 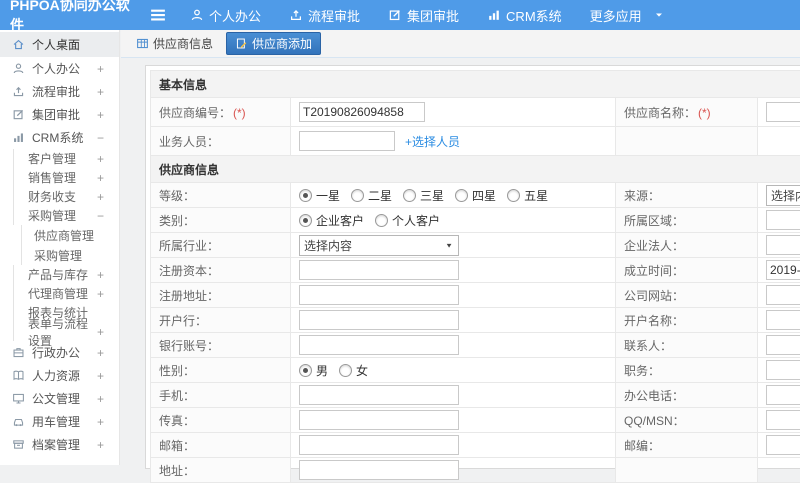 I want to click on business-staff-label: 业务人员：, so click(x=189, y=142).